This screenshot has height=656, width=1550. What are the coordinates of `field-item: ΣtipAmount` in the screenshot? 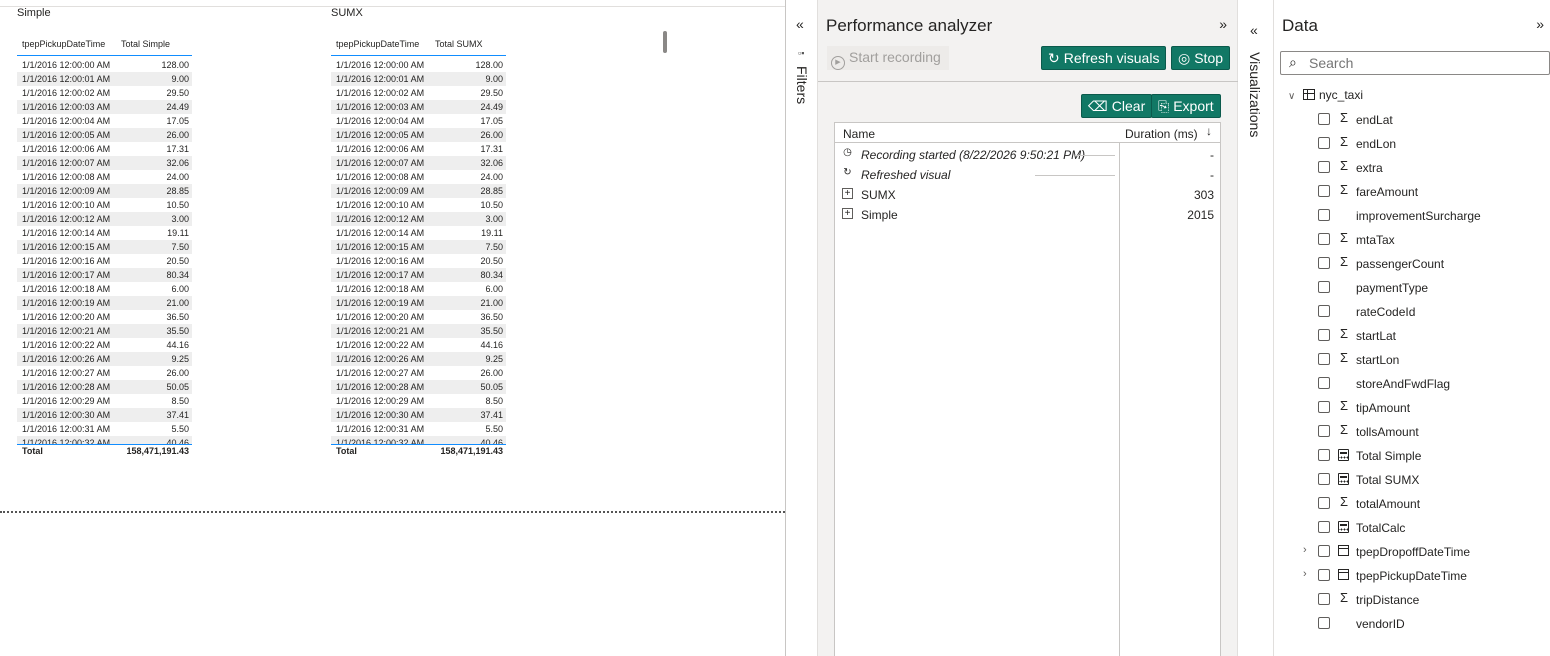 It's located at (1412, 408).